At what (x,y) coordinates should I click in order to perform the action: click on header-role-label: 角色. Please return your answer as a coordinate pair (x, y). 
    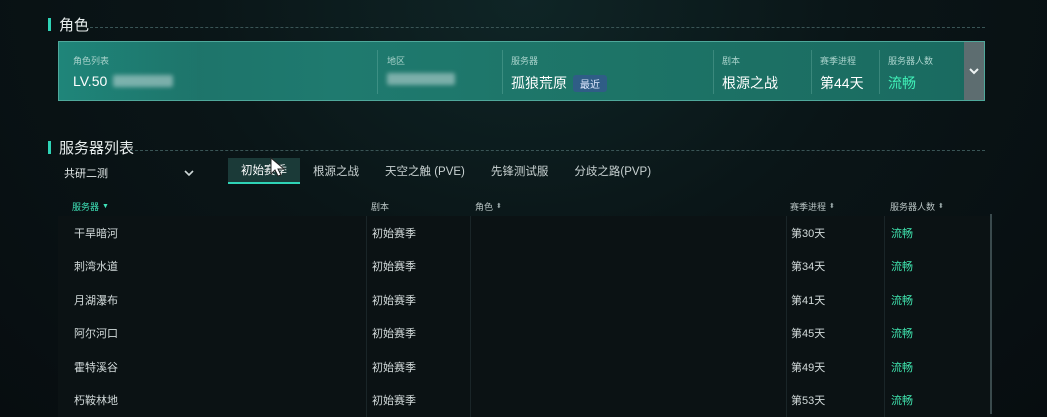
    Looking at the image, I should click on (484, 206).